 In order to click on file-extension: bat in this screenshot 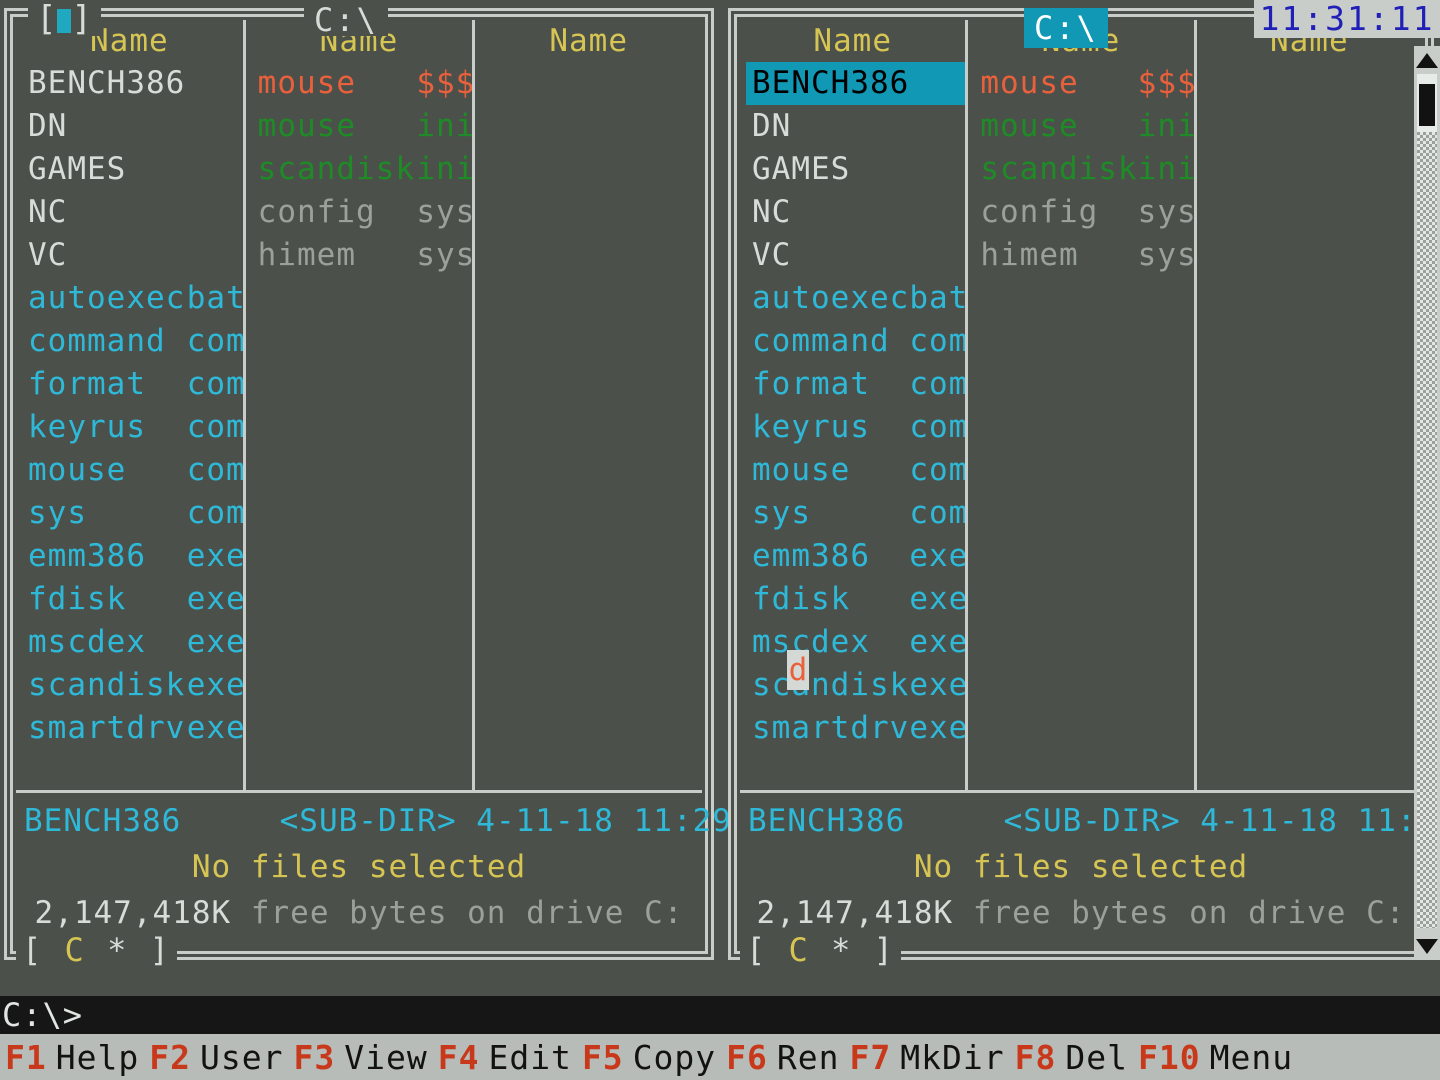, I will do `click(939, 298)`.